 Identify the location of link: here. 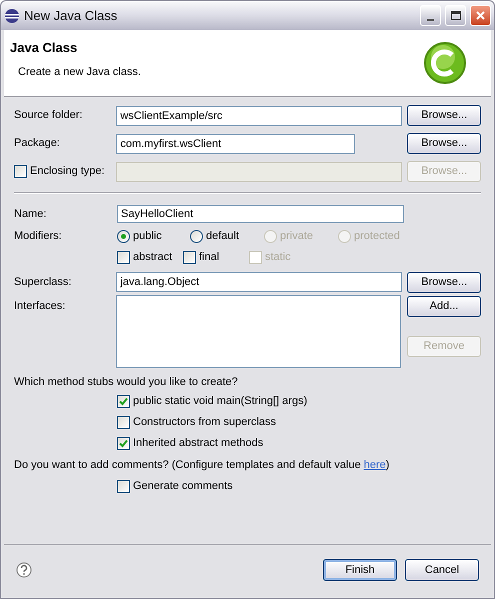
(375, 465).